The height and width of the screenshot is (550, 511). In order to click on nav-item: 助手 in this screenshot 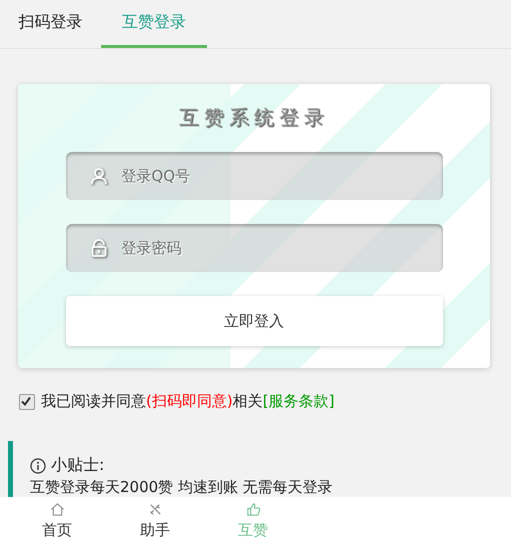, I will do `click(155, 523)`.